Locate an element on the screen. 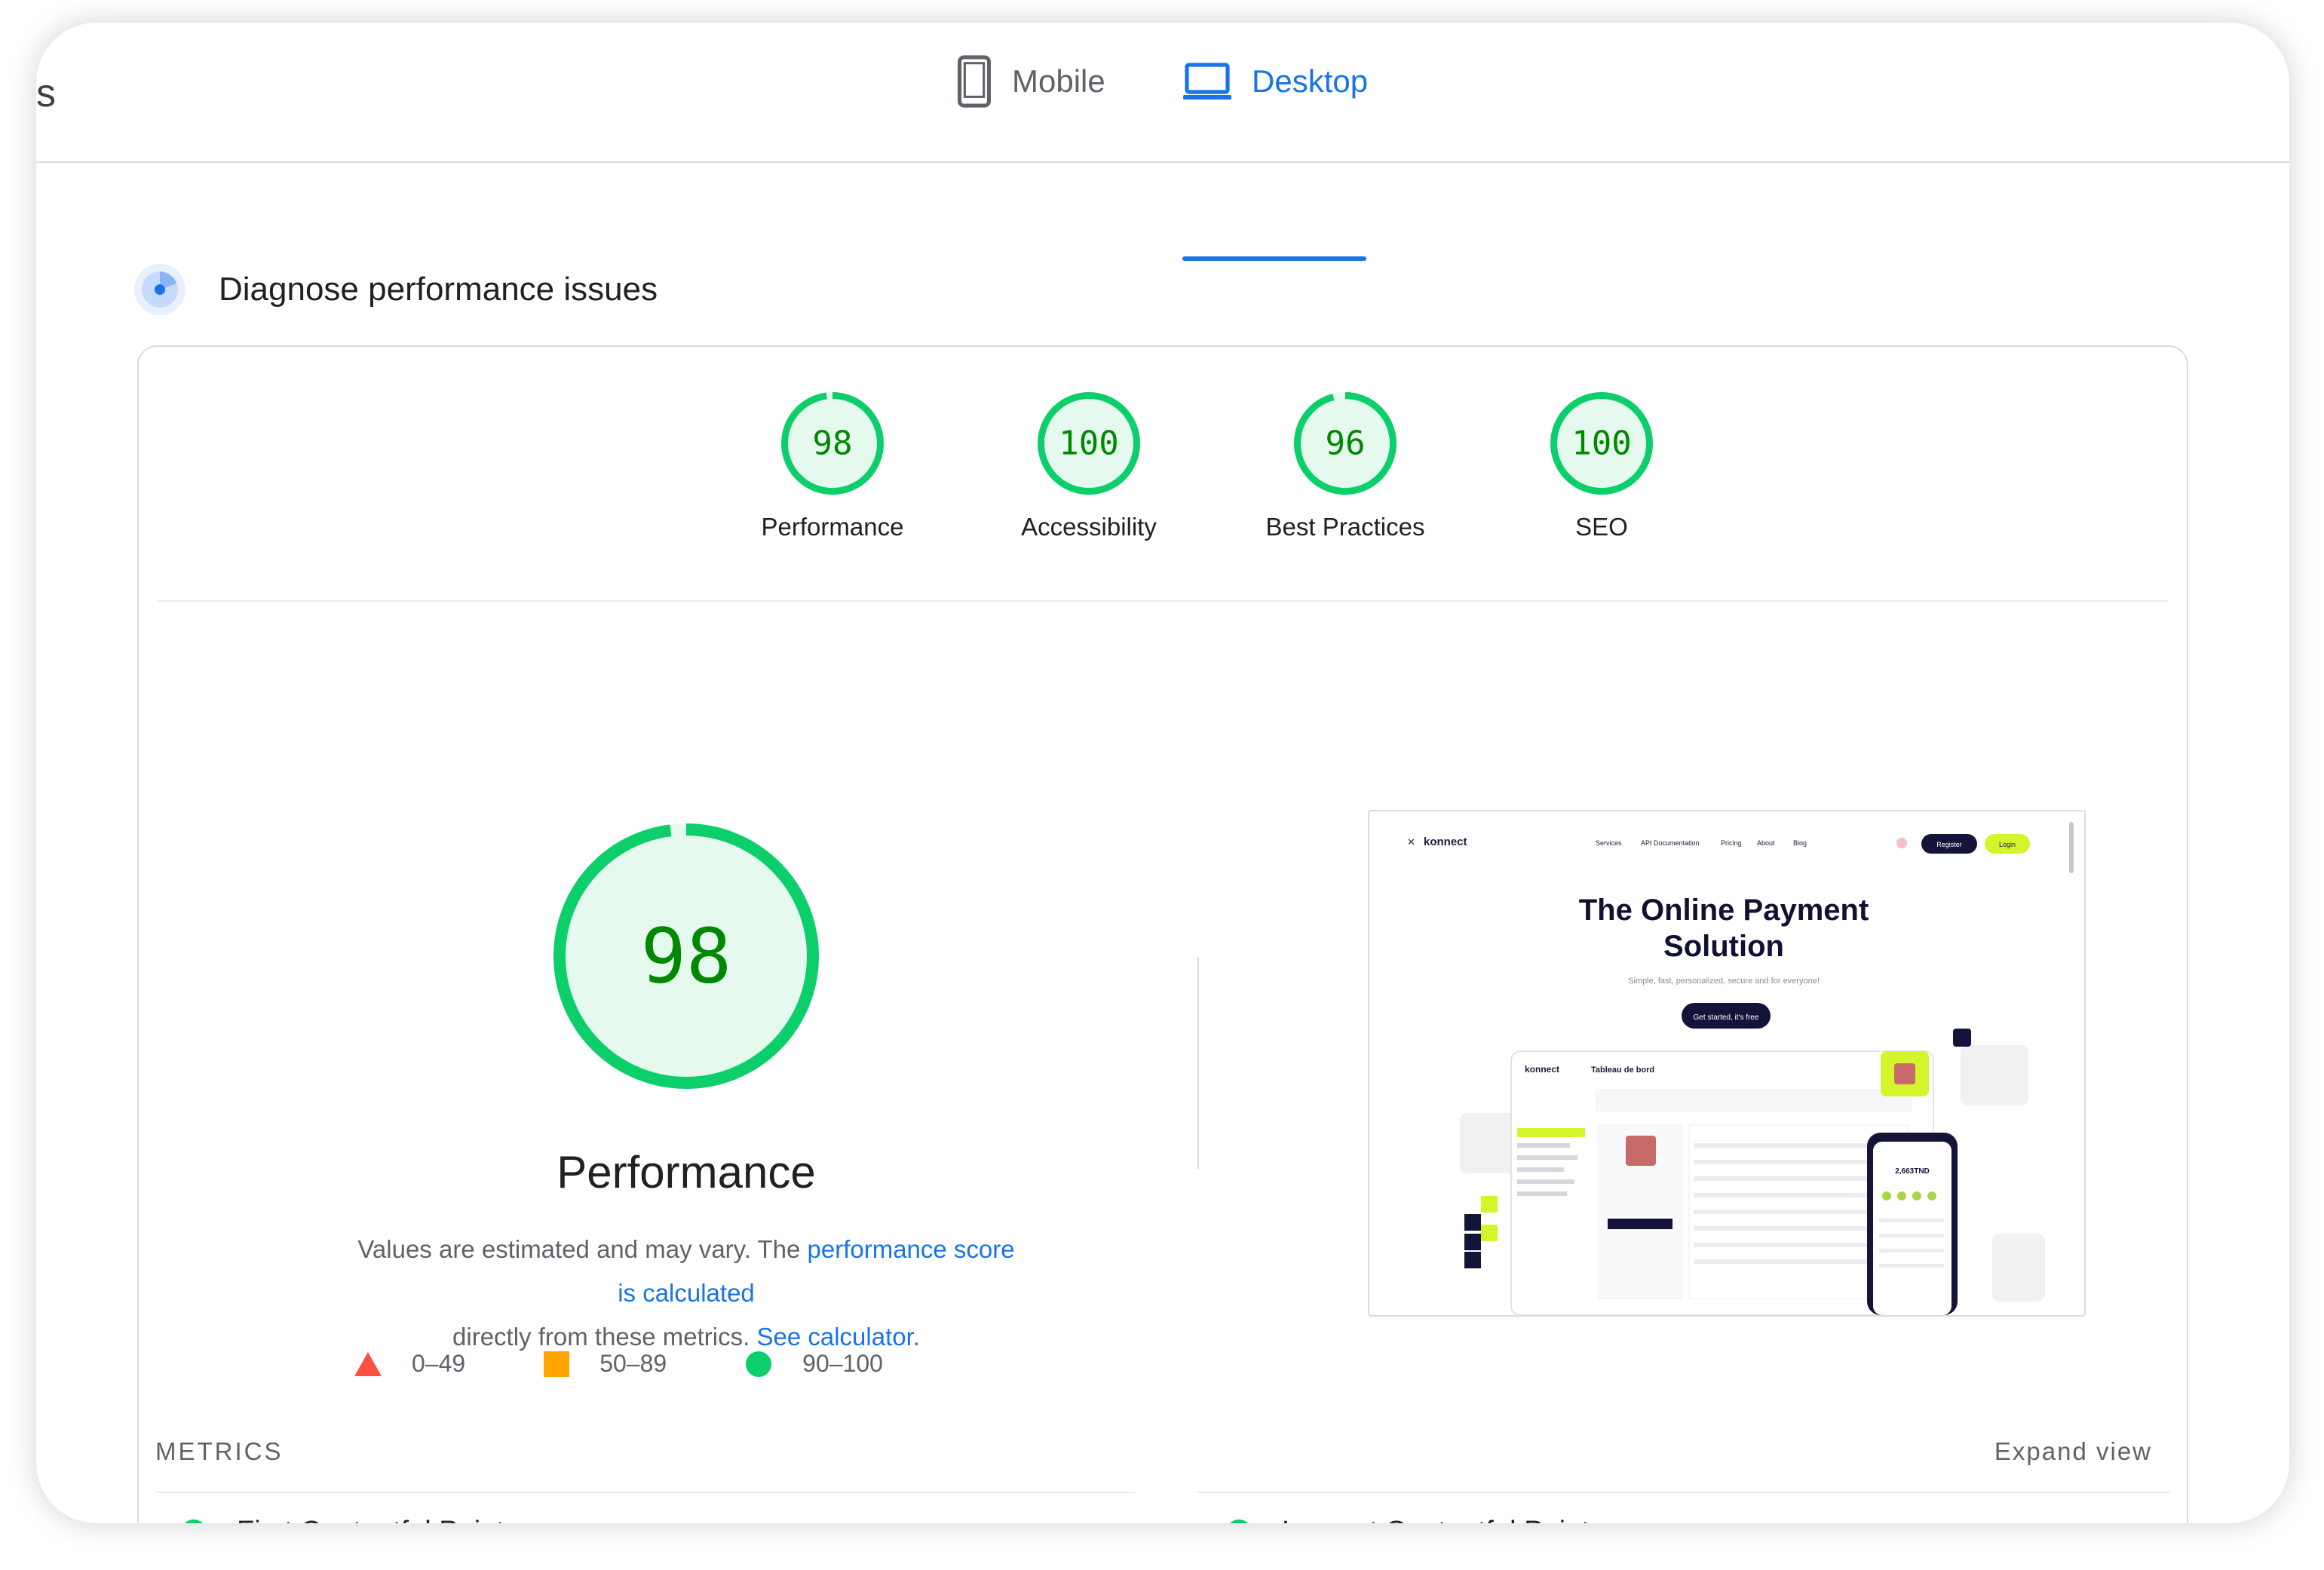  metrics-divider-left is located at coordinates (645, 1492).